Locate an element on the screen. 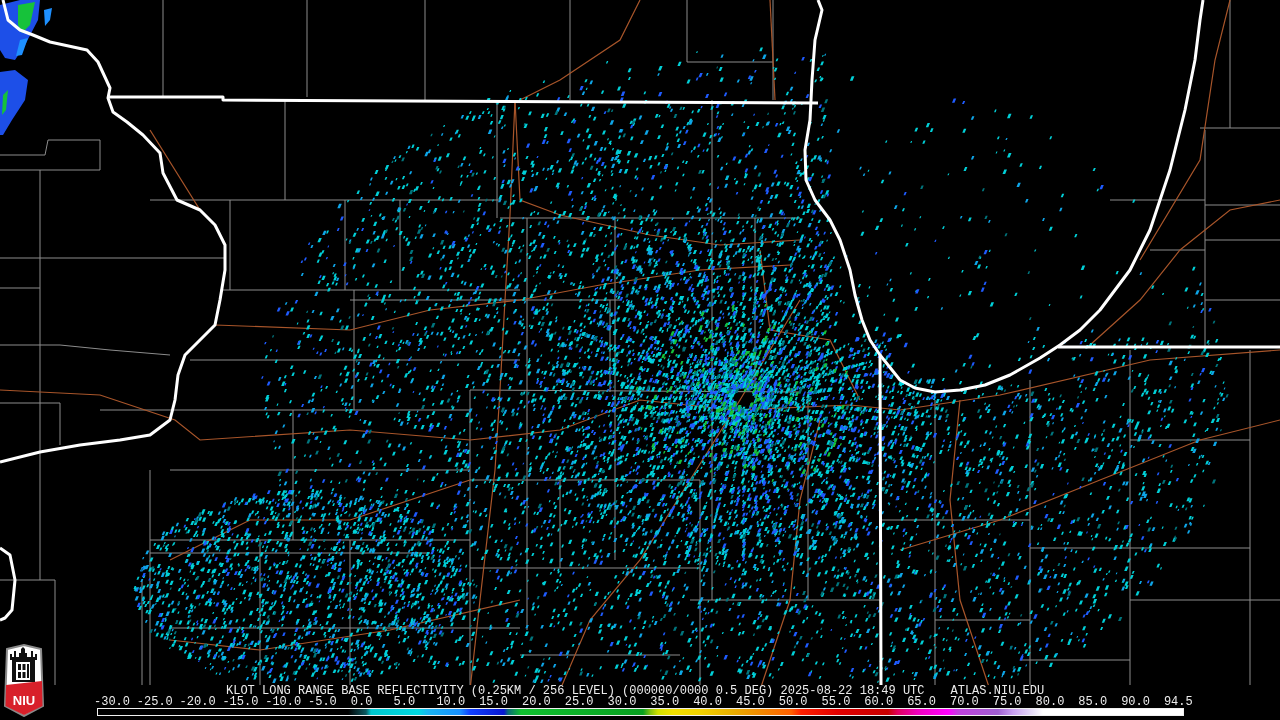  scale-label: 35.0 is located at coordinates (665, 702).